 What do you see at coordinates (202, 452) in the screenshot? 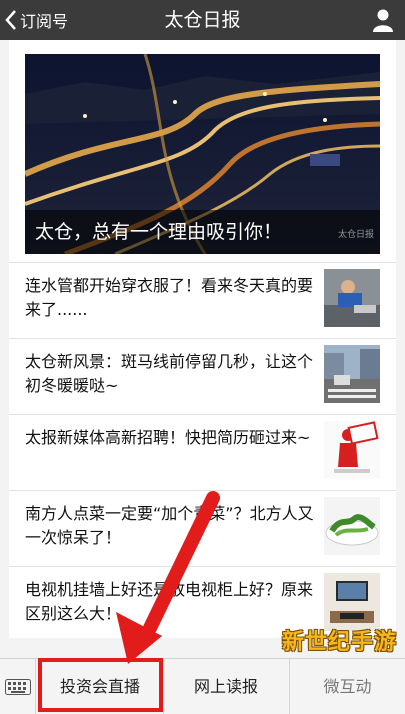
I see `list-item: 太报新媒体高新招聘！快把简历砸过来~` at bounding box center [202, 452].